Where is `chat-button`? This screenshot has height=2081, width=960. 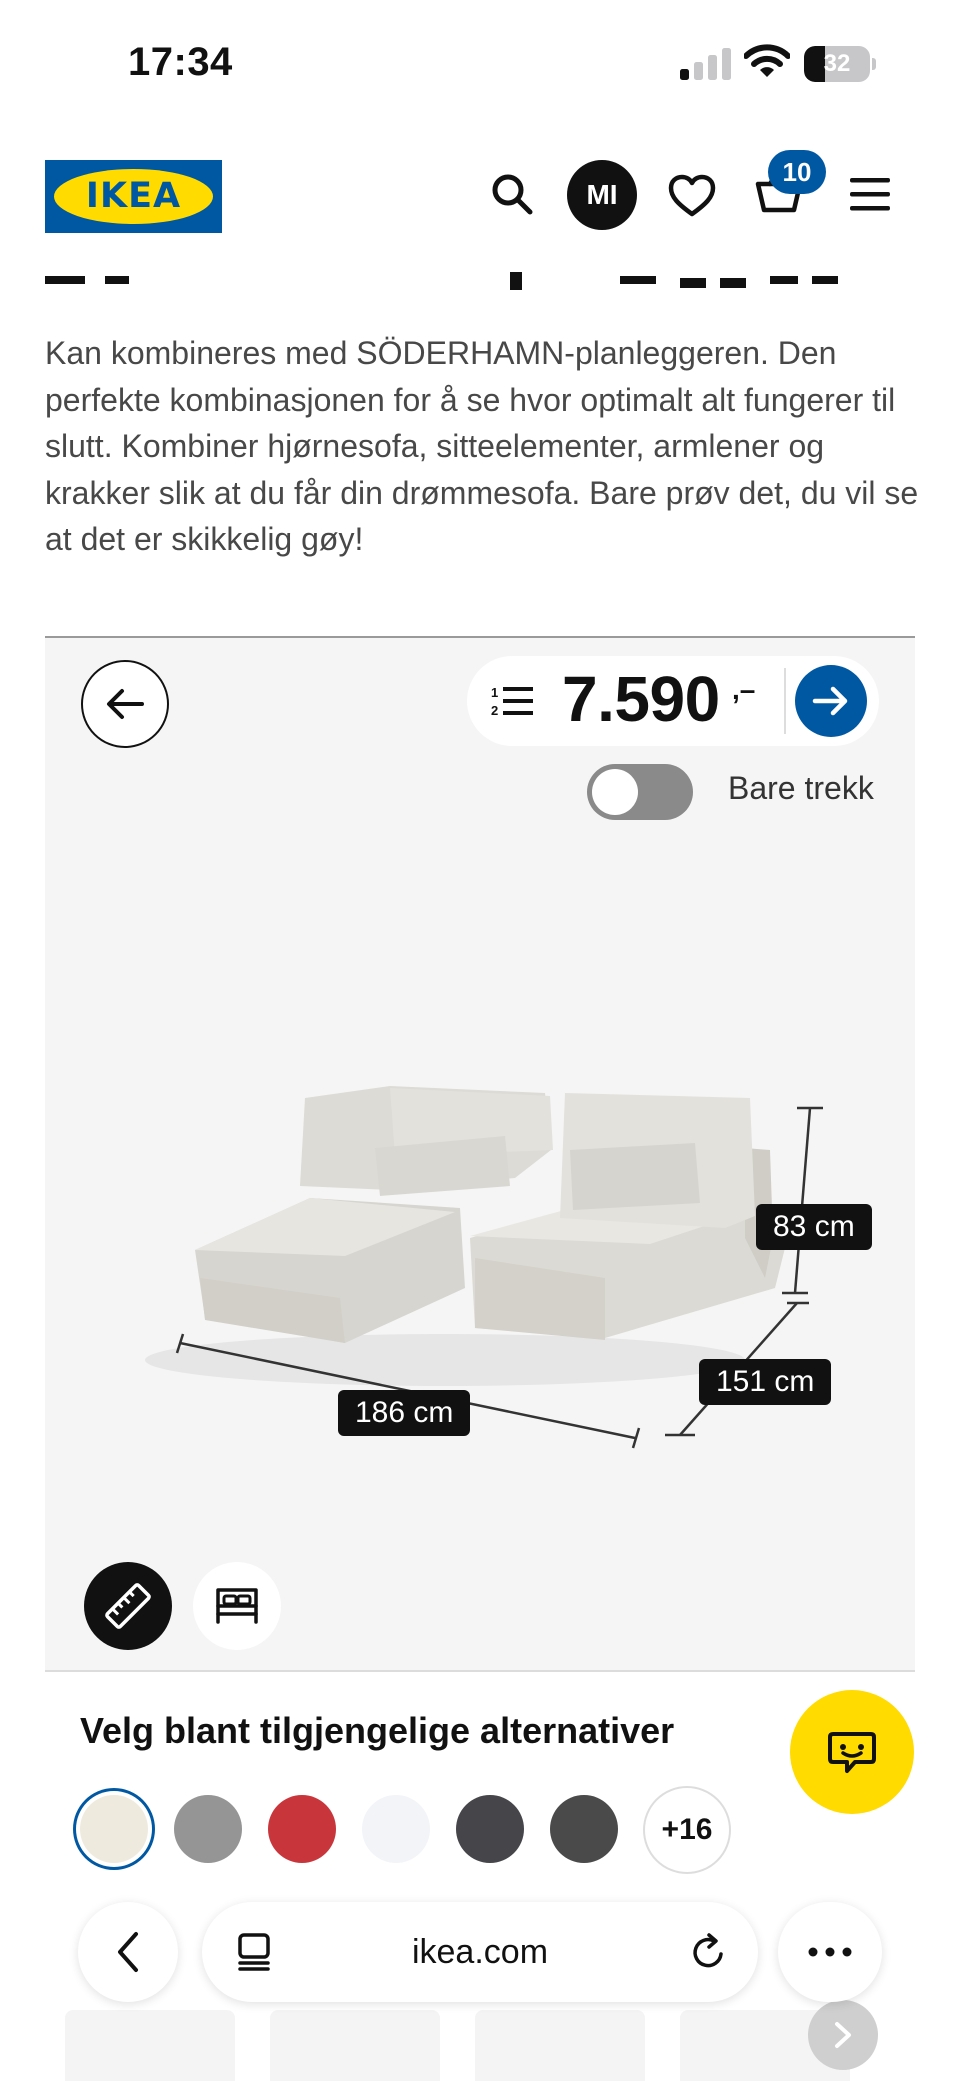
chat-button is located at coordinates (852, 1752).